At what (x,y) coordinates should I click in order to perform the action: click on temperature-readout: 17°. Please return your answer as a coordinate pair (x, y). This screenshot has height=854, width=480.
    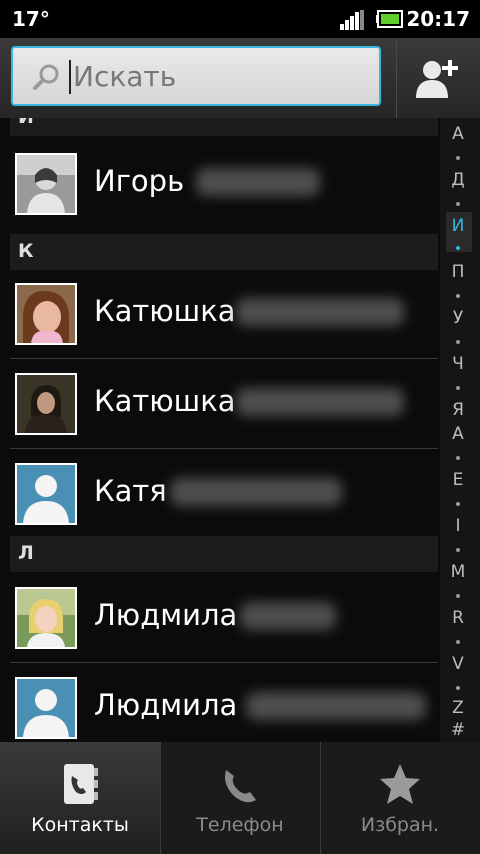
    Looking at the image, I should click on (31, 19).